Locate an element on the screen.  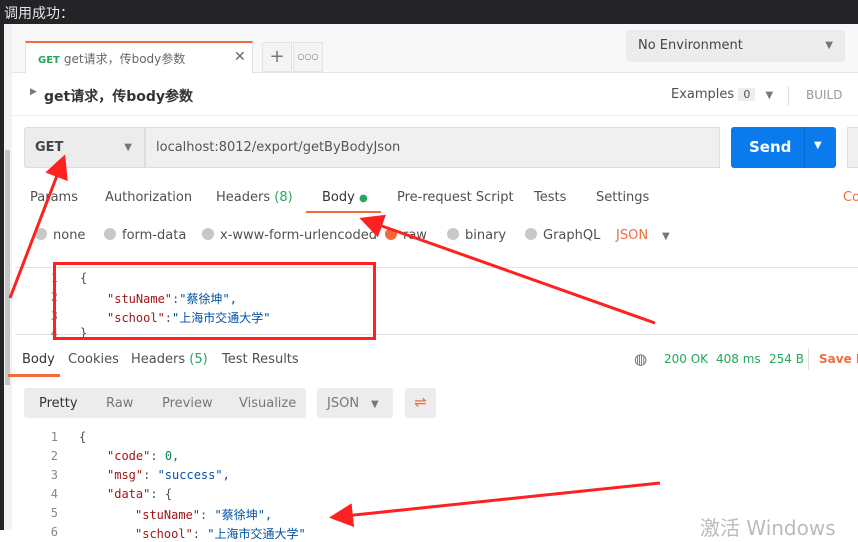
arrow-to-method is located at coordinates (38, 226).